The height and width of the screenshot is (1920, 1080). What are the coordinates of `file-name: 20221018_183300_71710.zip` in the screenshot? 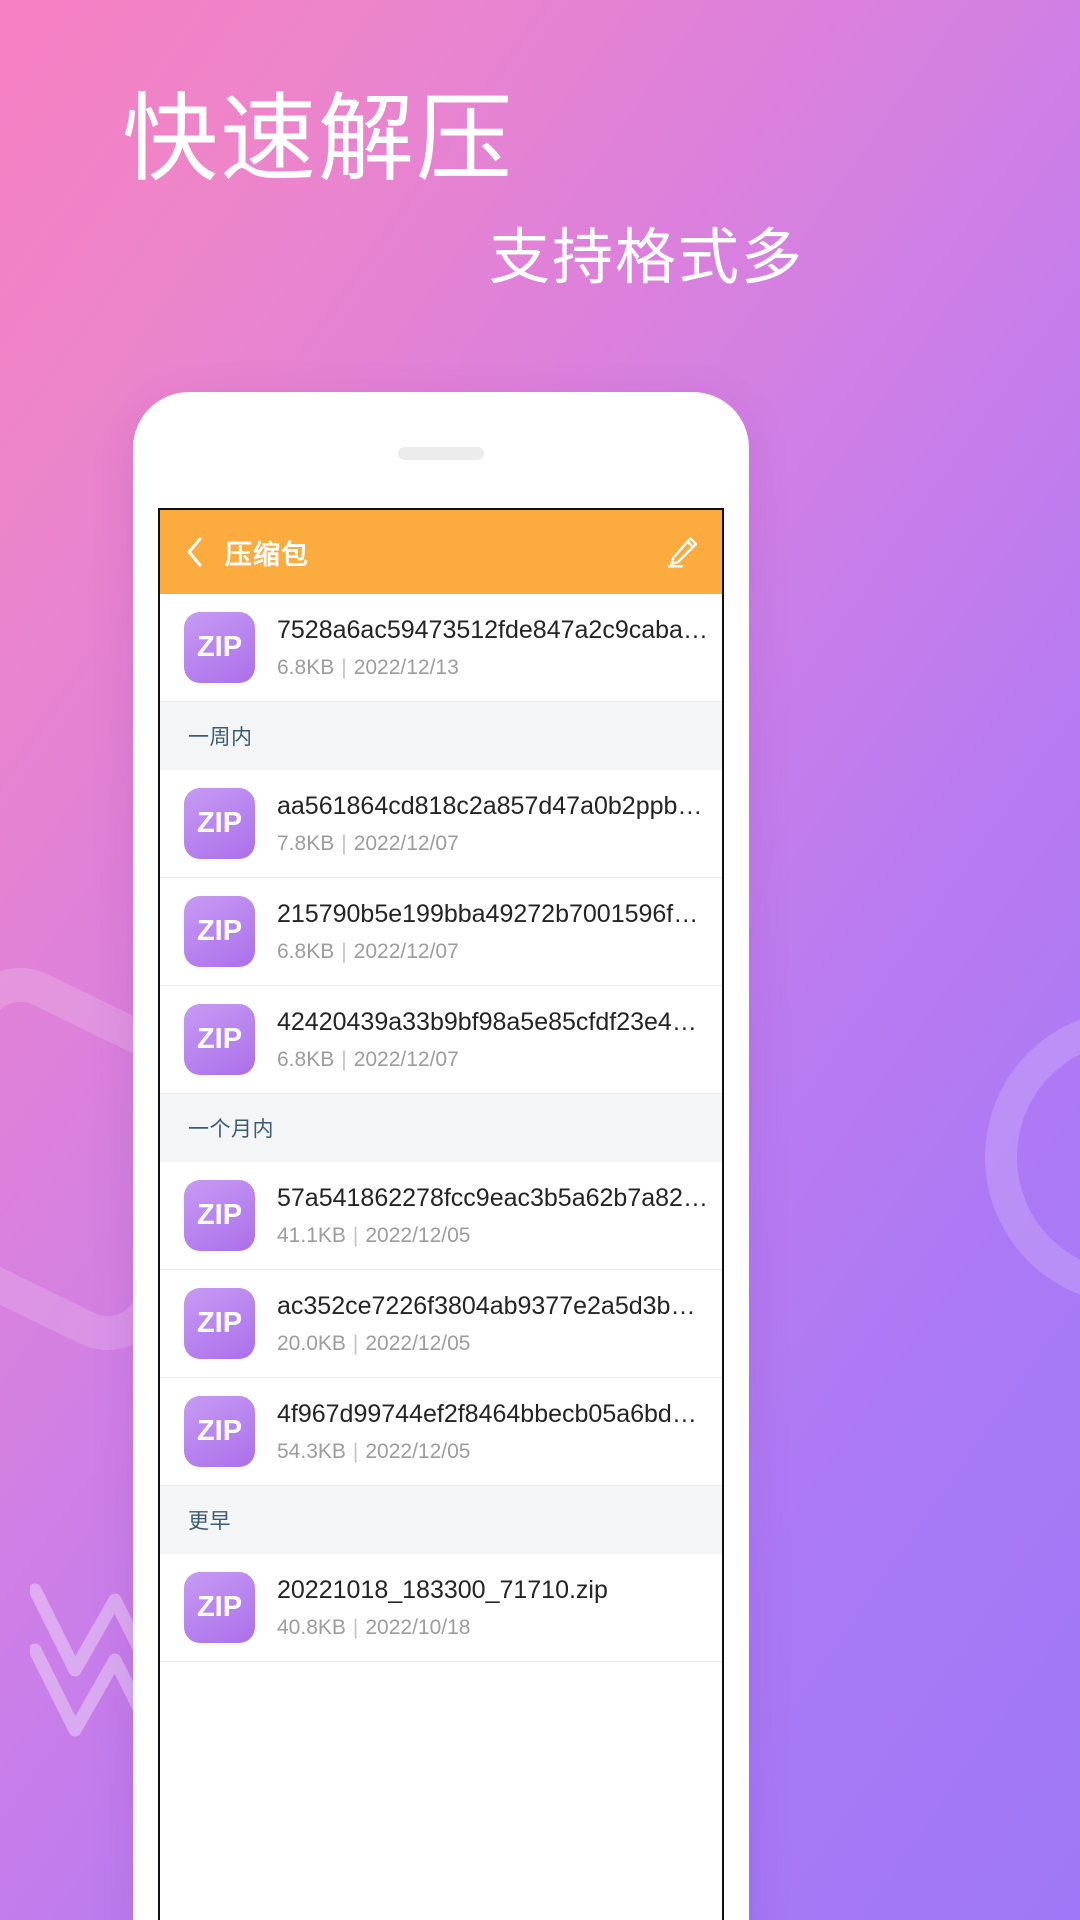 It's located at (442, 1589).